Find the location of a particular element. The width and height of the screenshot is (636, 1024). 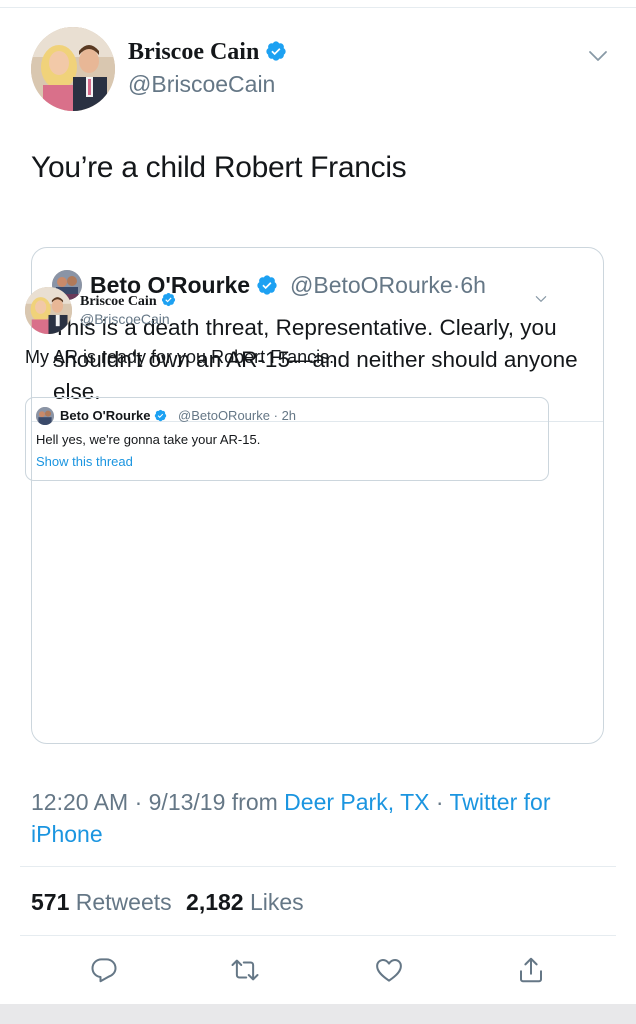

retweet-button is located at coordinates (245, 970).